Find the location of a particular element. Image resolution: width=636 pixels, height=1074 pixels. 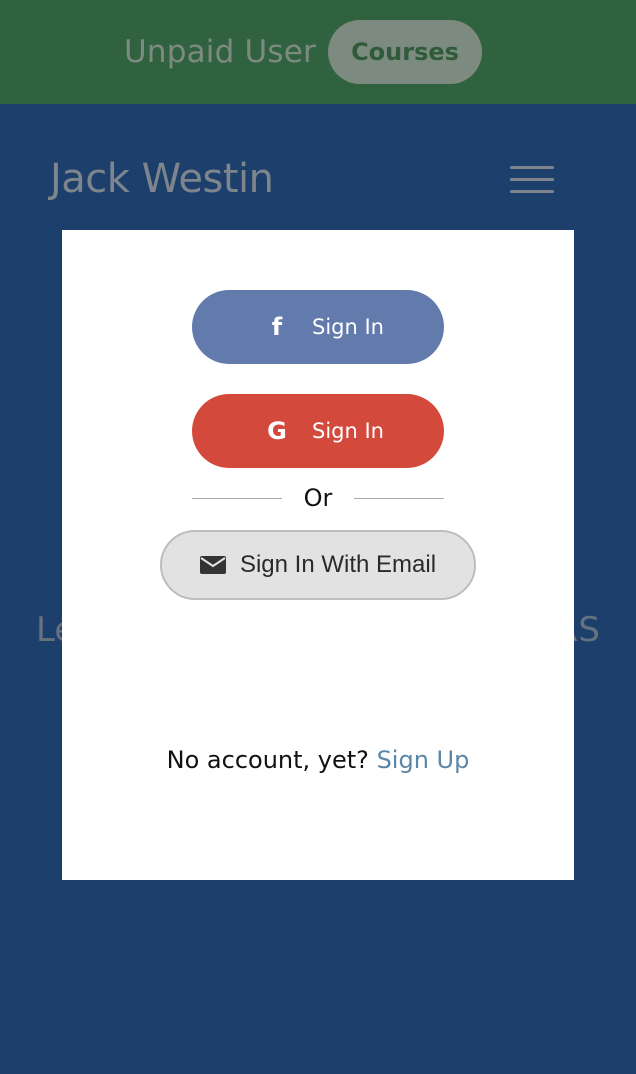

facebook-sign-in-button: f Sign In is located at coordinates (318, 327).